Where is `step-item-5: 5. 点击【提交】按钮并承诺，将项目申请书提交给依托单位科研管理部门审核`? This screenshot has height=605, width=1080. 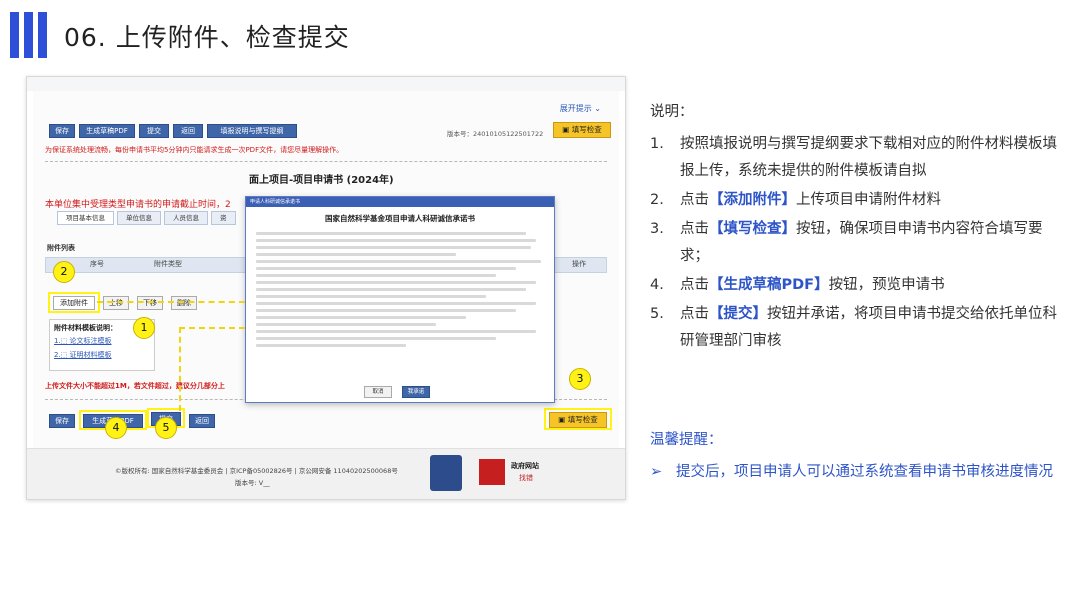 step-item-5: 5. 点击【提交】按钮并承诺，将项目申请书提交给依托单位科研管理部门审核 is located at coordinates (853, 327).